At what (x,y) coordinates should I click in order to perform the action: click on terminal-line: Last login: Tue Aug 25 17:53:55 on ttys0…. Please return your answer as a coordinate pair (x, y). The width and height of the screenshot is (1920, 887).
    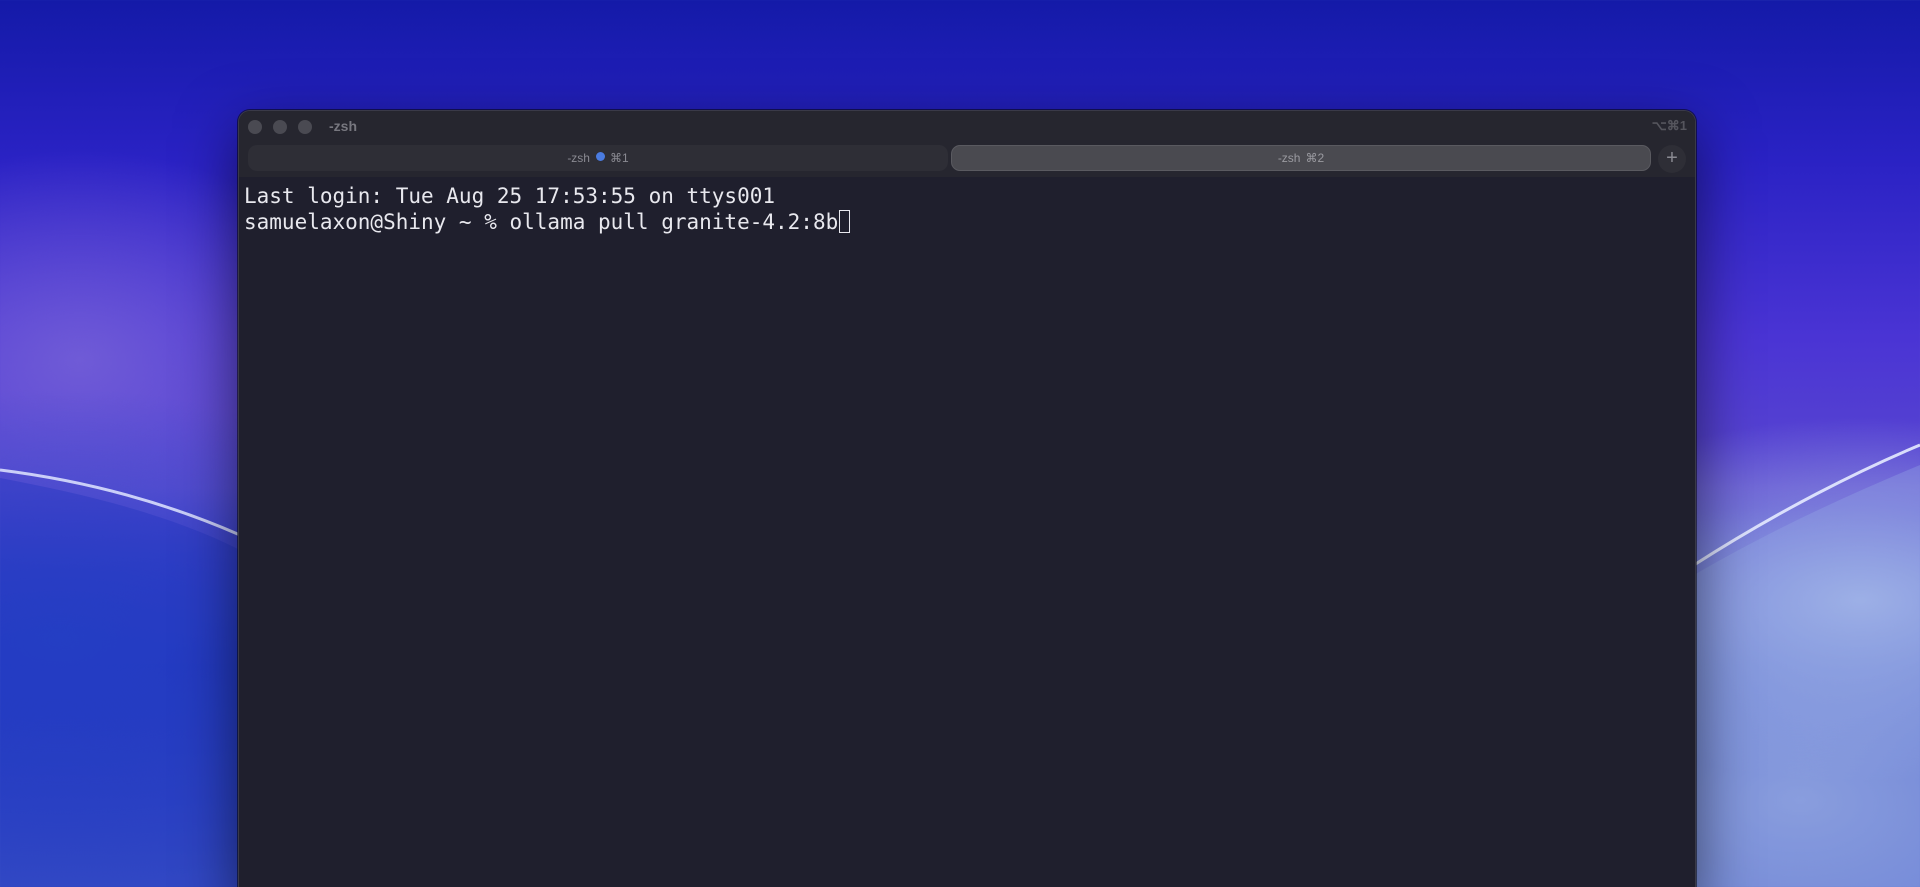
    Looking at the image, I should click on (510, 196).